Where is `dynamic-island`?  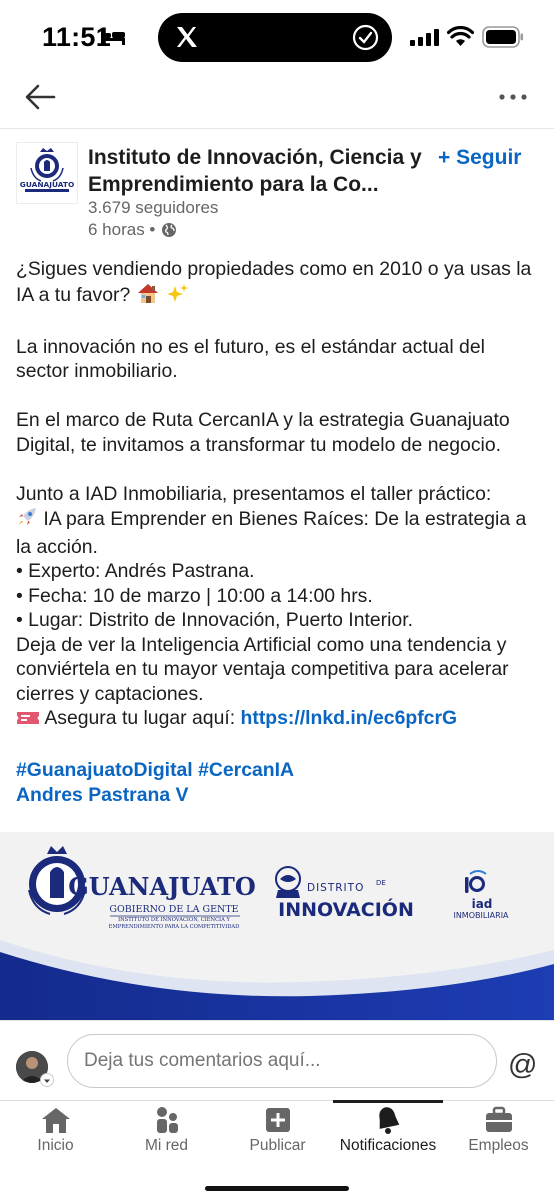
dynamic-island is located at coordinates (275, 37).